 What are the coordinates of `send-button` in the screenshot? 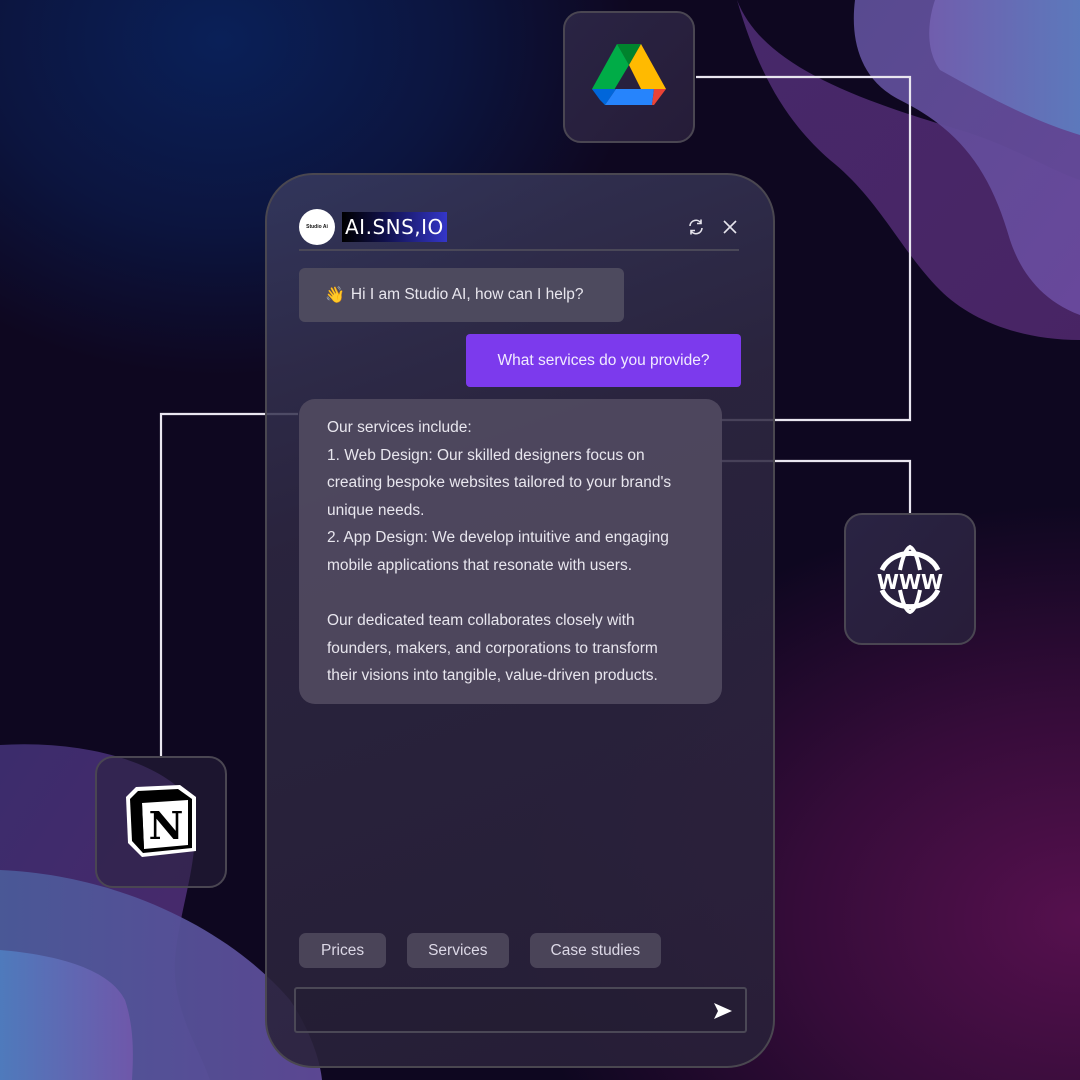 It's located at (723, 1011).